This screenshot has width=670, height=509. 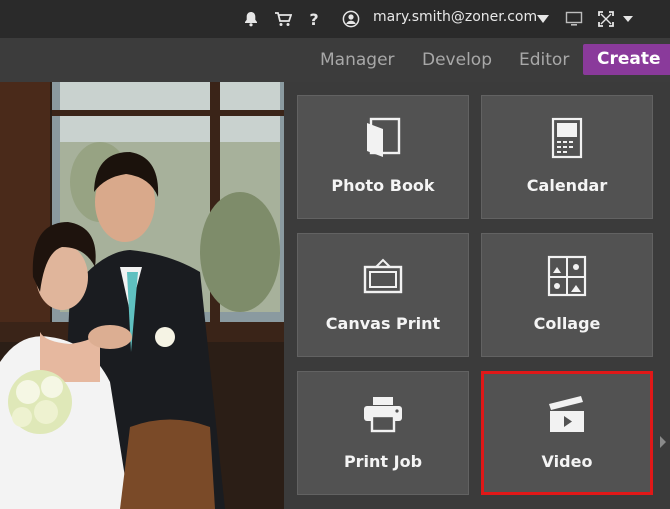 What do you see at coordinates (335, 19) in the screenshot?
I see `top-bar: ? mary.smith@zoner.com` at bounding box center [335, 19].